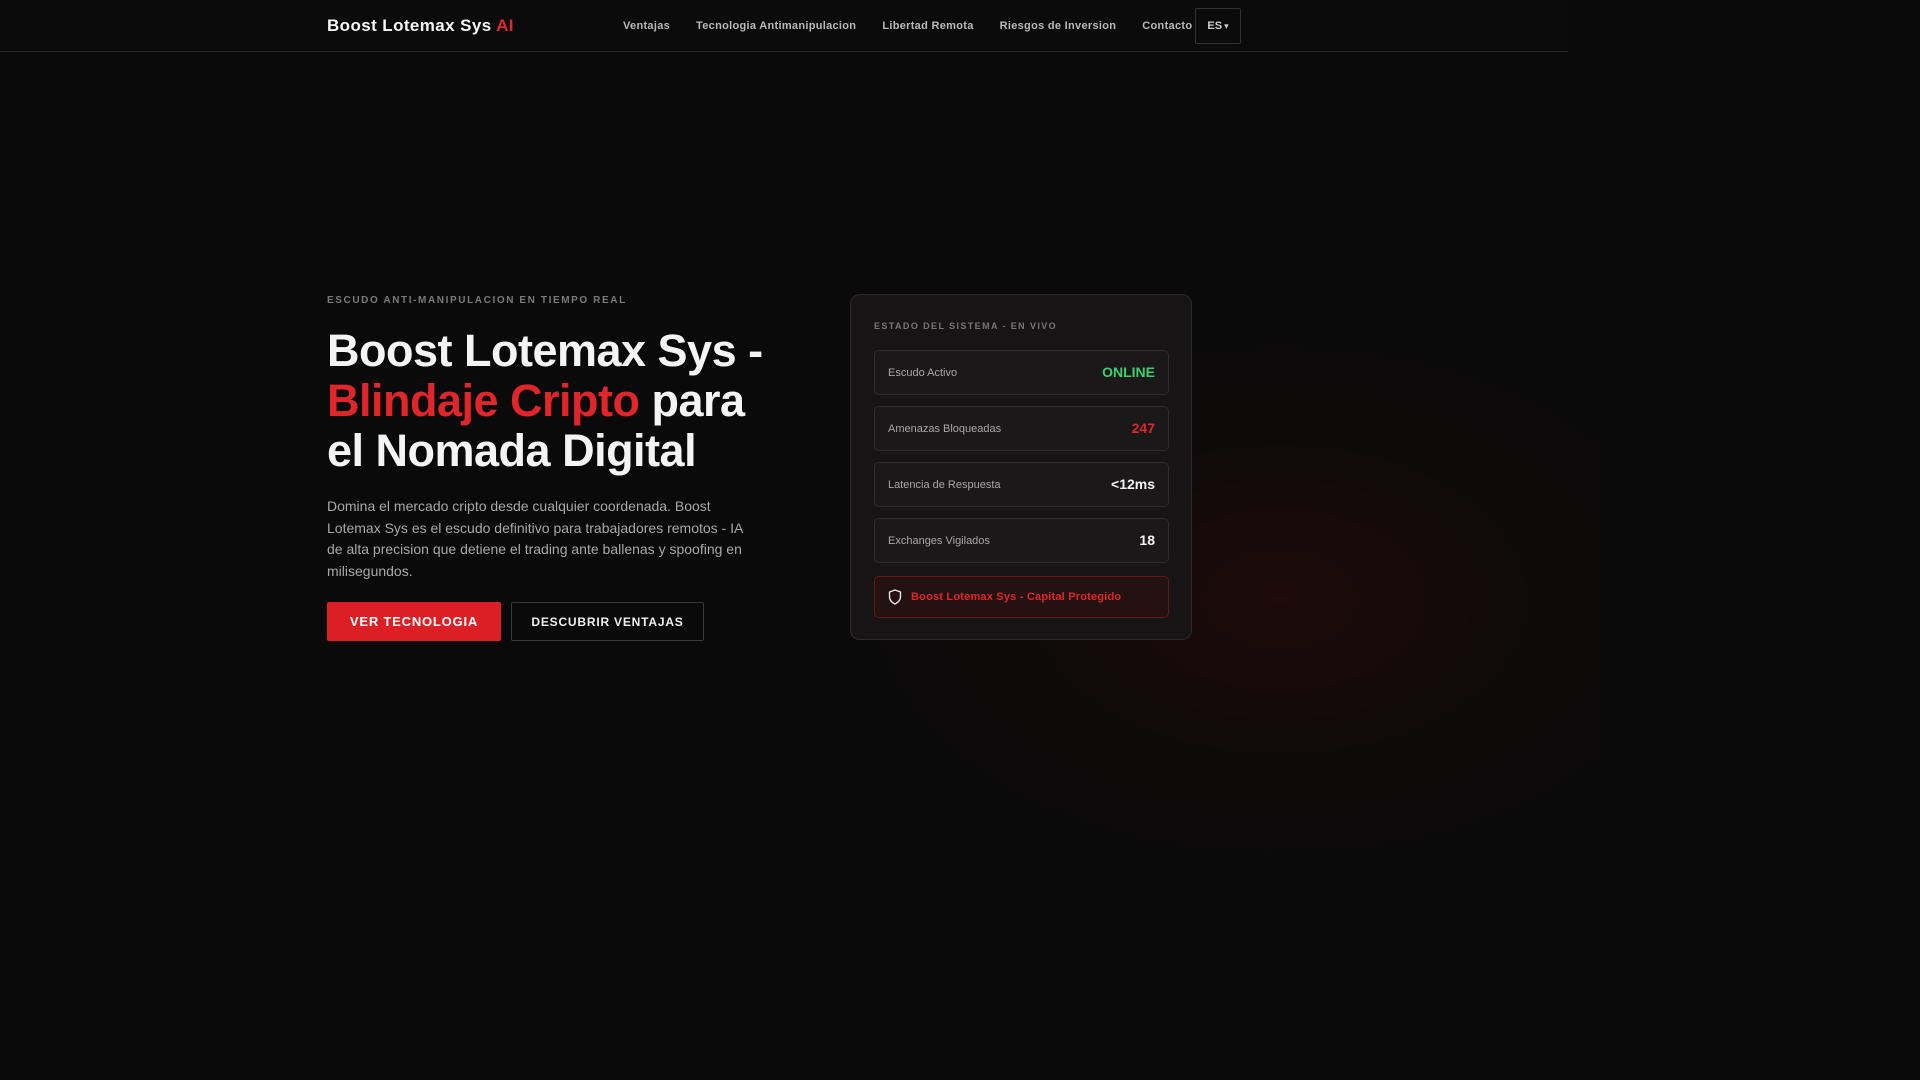  Describe the element at coordinates (944, 485) in the screenshot. I see `stat-label: Latencia de Respuesta` at that location.